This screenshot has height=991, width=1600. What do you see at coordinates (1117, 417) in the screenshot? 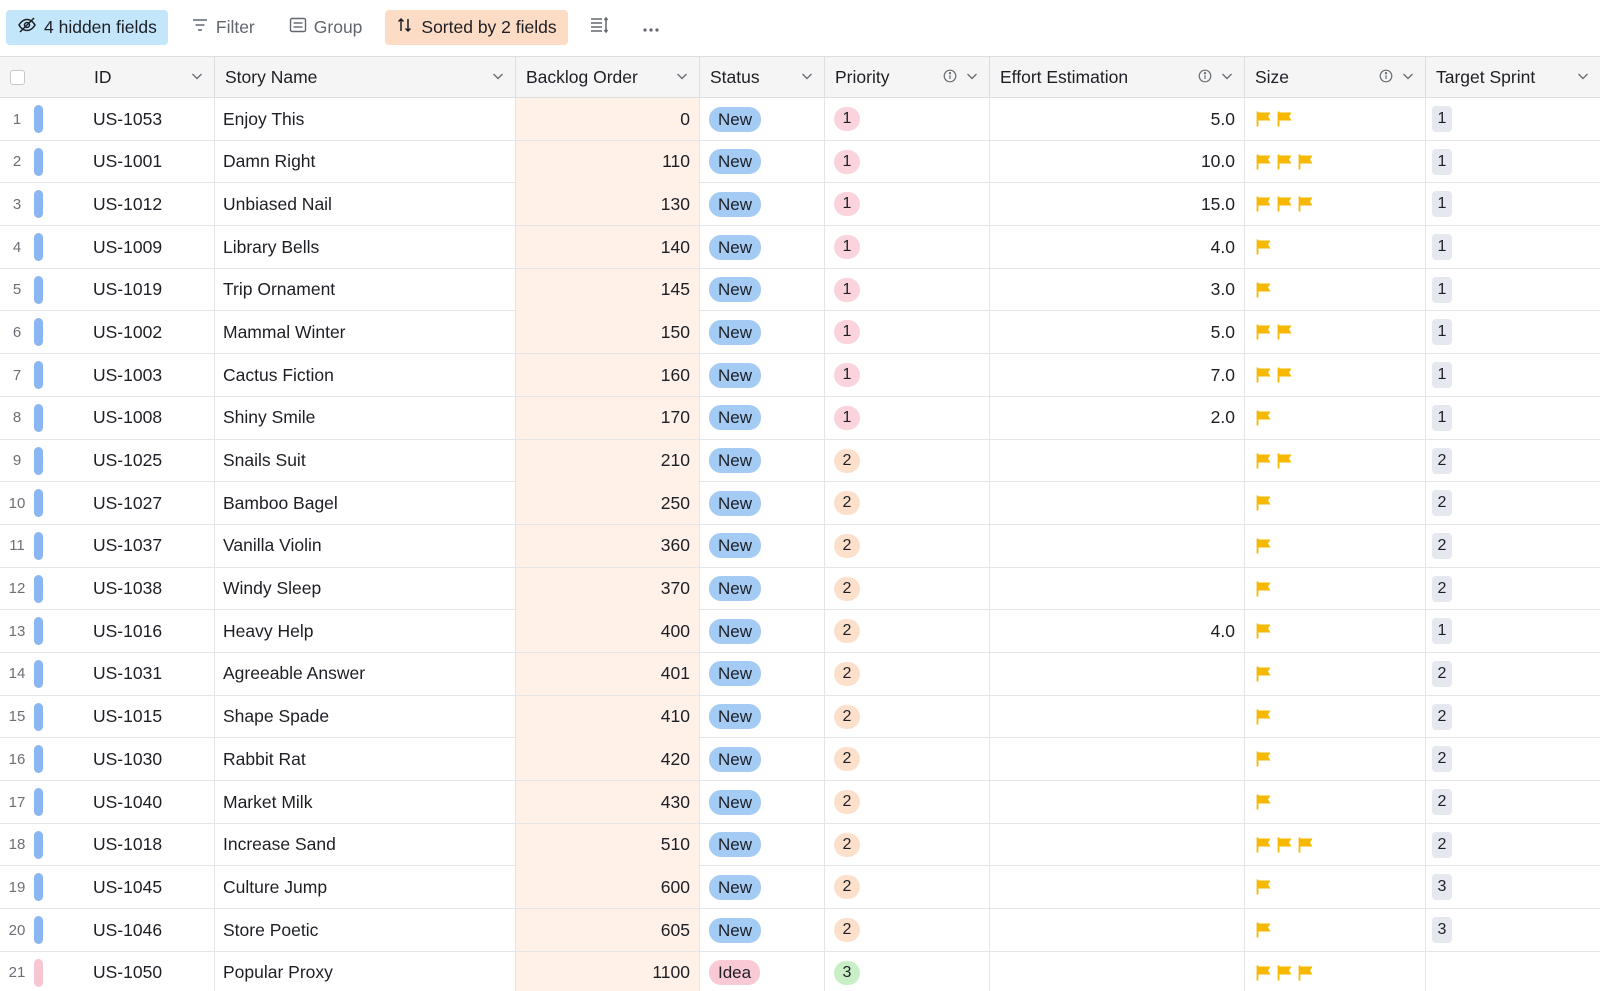
I see `effort-estimation-cell: 2.0` at bounding box center [1117, 417].